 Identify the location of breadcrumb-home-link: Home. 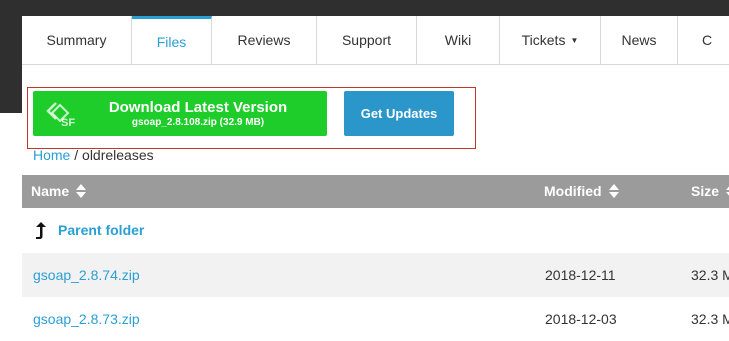
(51, 155).